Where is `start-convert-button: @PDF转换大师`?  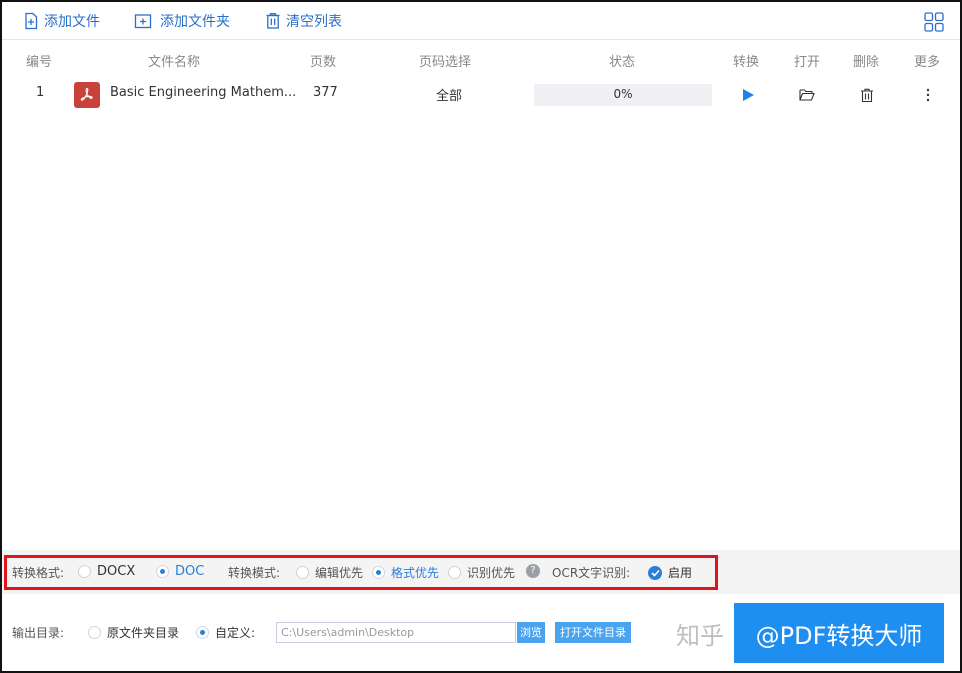 start-convert-button: @PDF转换大师 is located at coordinates (839, 633).